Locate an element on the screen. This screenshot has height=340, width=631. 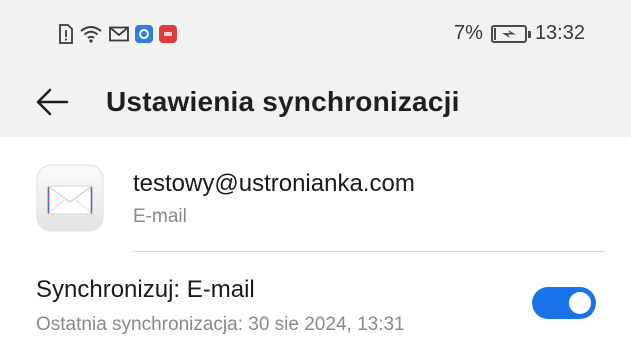
status-right: 7% 13:32 is located at coordinates (519, 33).